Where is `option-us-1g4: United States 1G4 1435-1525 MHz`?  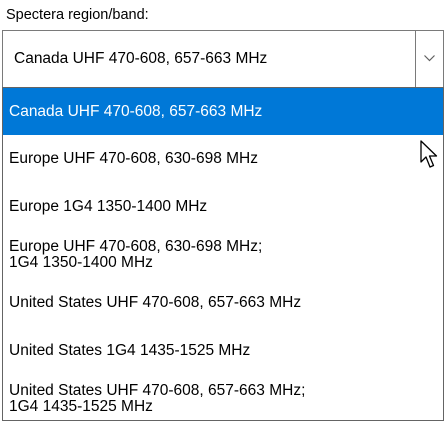 option-us-1g4: United States 1G4 1435-1525 MHz is located at coordinates (223, 350).